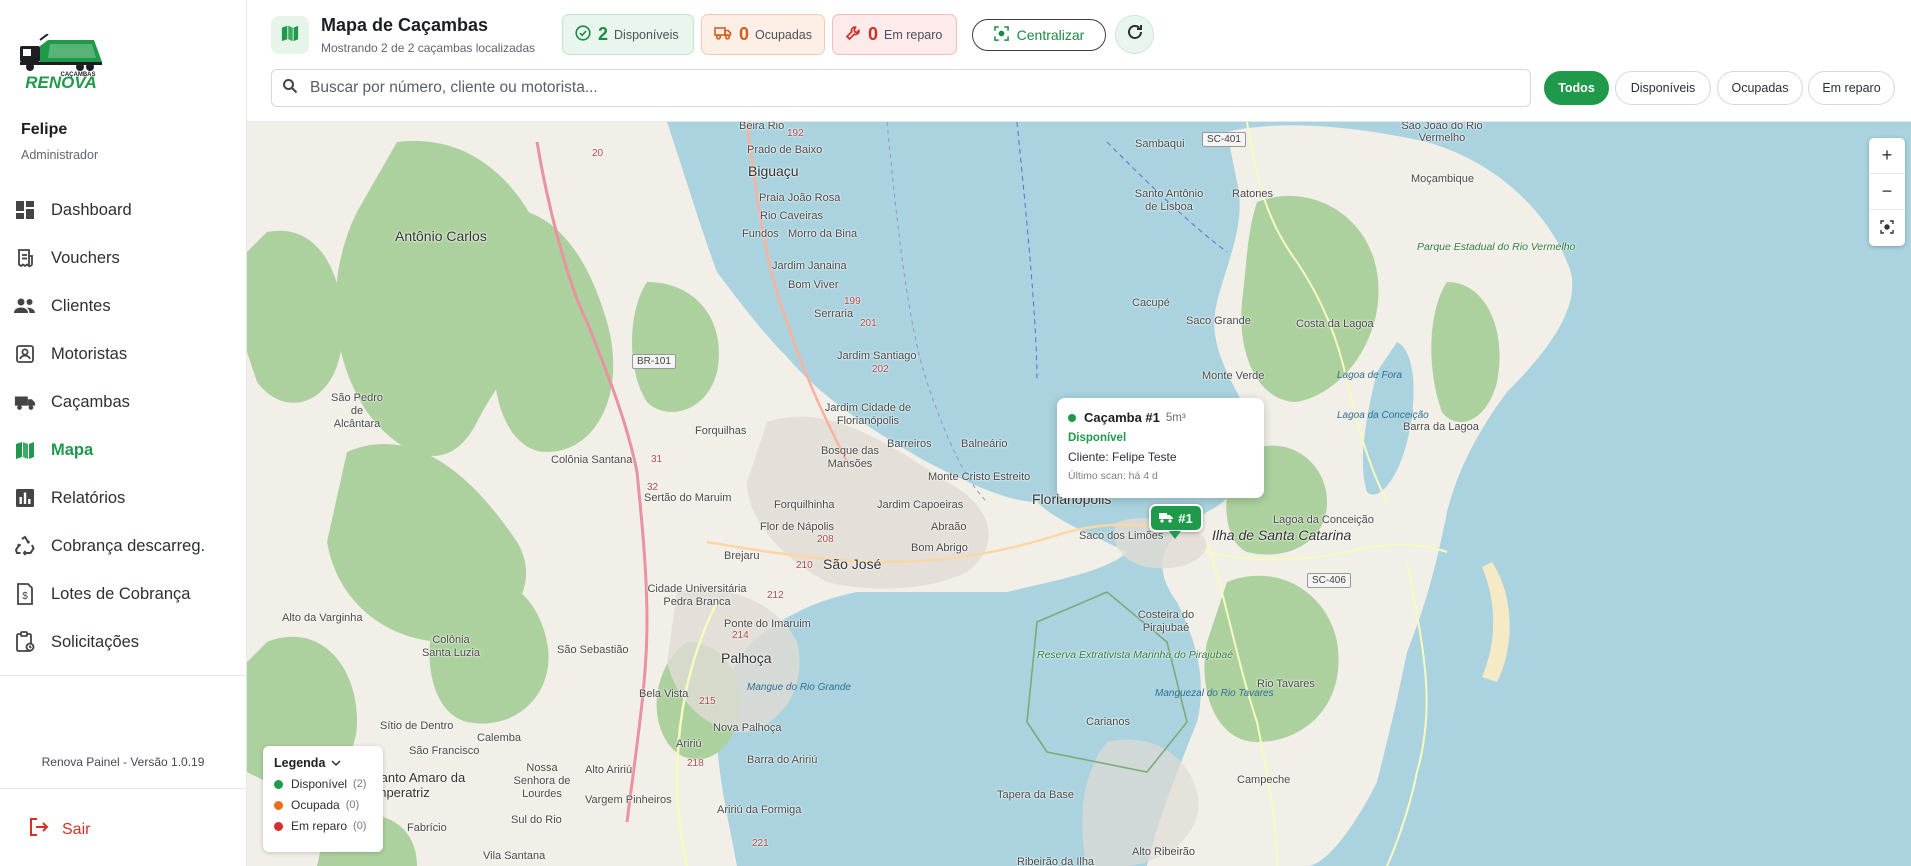  What do you see at coordinates (25, 546) in the screenshot?
I see `recycle-icon` at bounding box center [25, 546].